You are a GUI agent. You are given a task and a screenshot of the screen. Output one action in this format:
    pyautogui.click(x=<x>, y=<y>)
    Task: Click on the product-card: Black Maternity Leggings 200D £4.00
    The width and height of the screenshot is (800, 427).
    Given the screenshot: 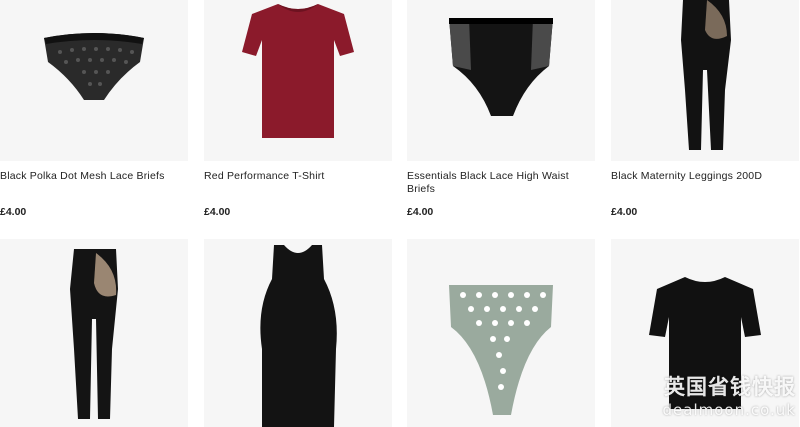 What is the action you would take?
    pyautogui.click(x=705, y=109)
    